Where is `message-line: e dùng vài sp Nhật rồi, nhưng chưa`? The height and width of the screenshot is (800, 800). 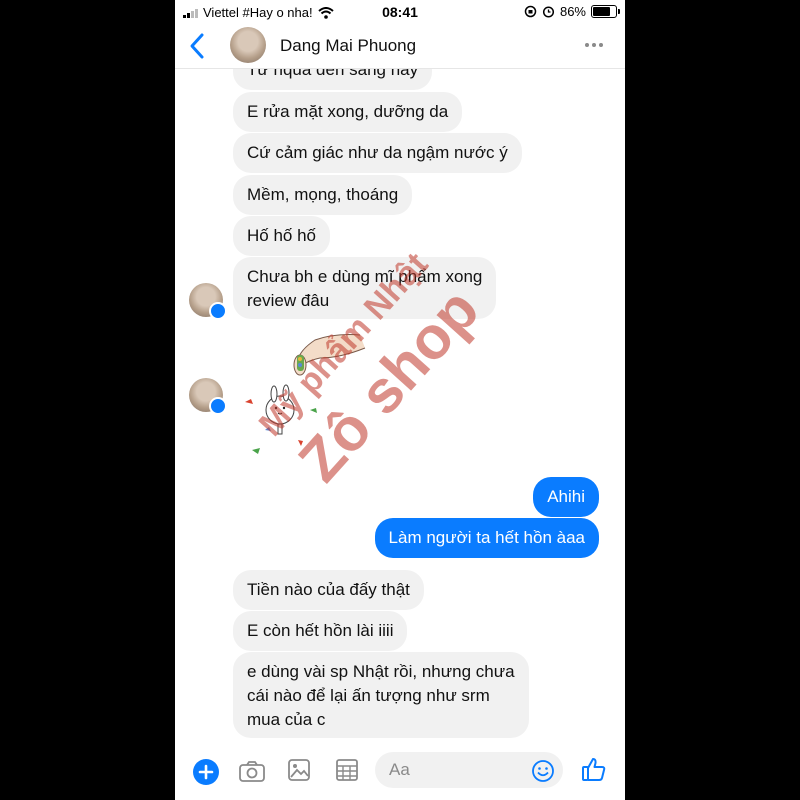
message-line: e dùng vài sp Nhật rồi, nhưng chưa is located at coordinates (381, 671).